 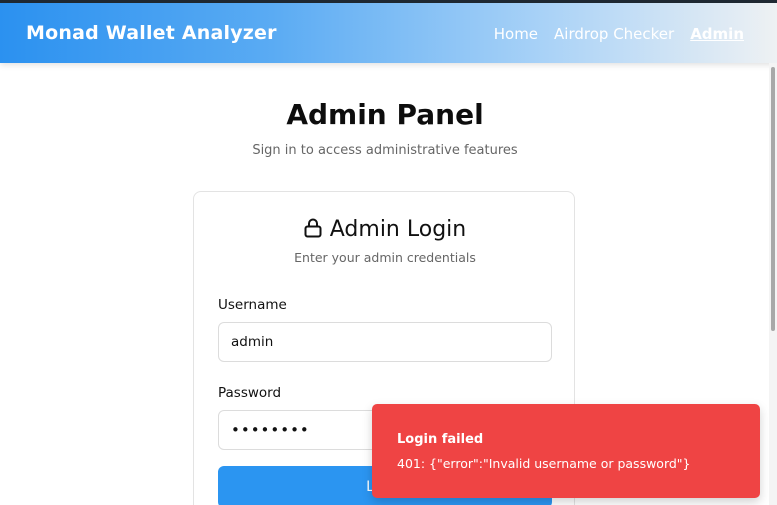 I want to click on nav-link-admin: Admin, so click(x=717, y=34).